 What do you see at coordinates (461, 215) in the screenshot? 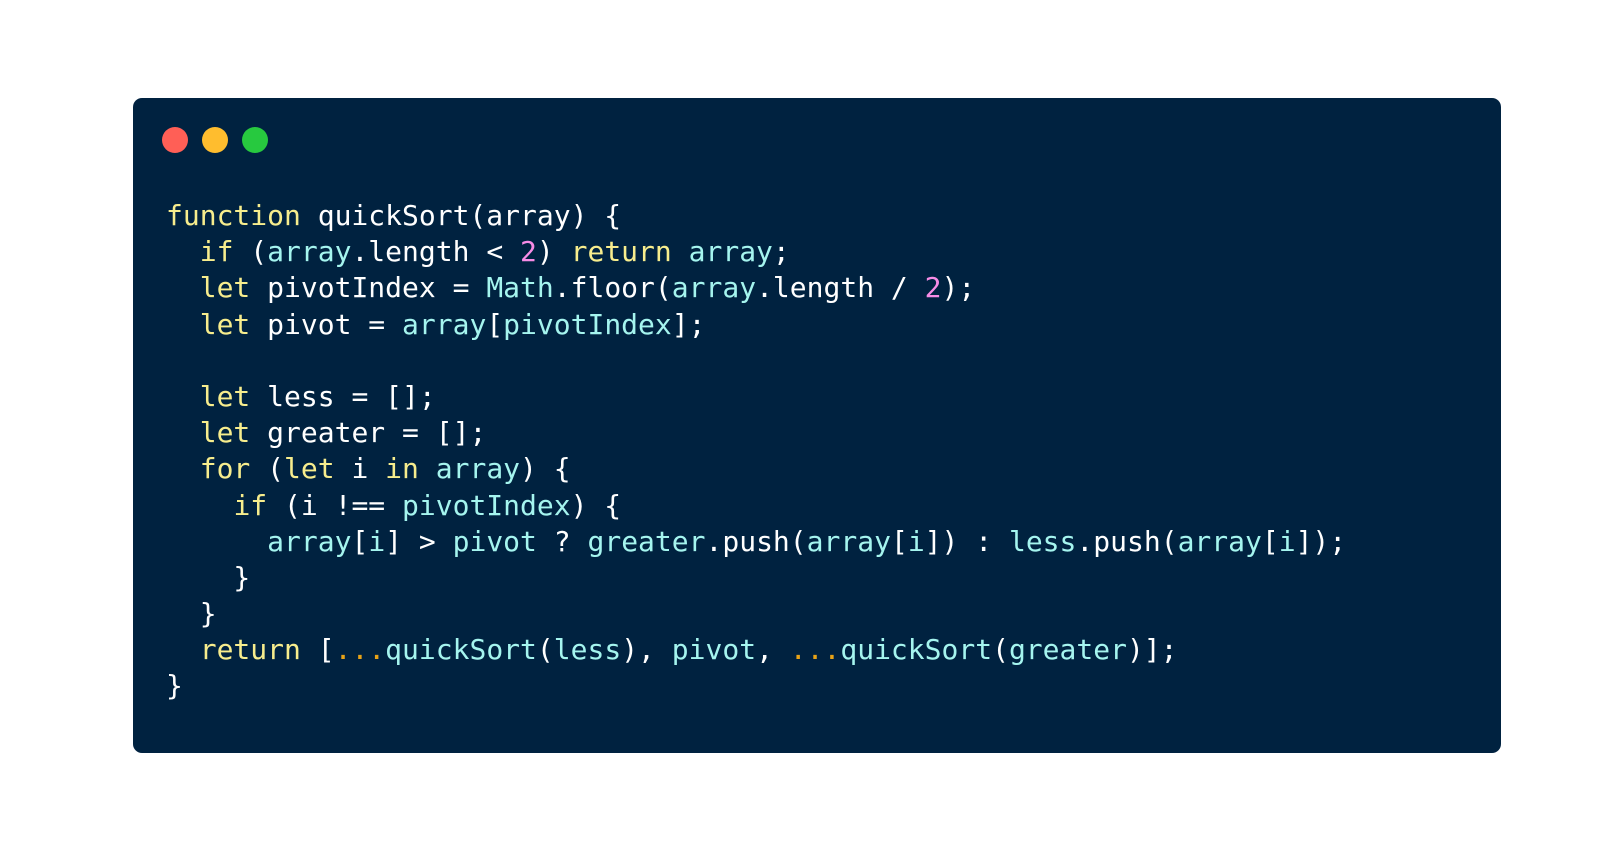
I see `code-token-plain: quickSort(array) {` at bounding box center [461, 215].